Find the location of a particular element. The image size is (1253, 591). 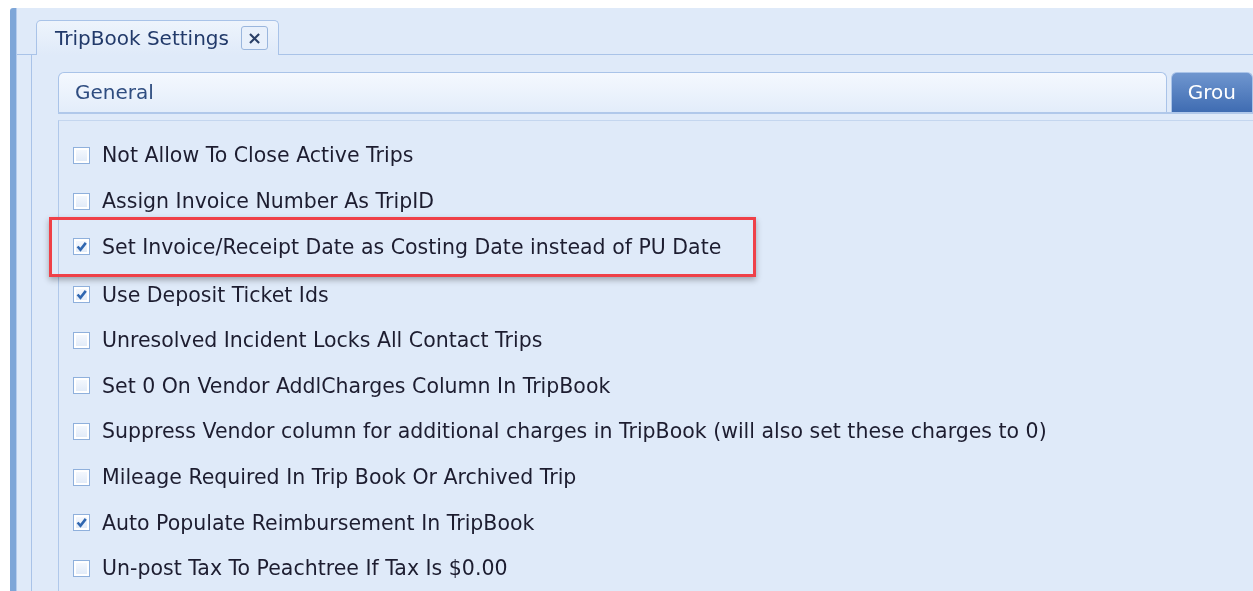

option-label: Use Deposit Ticket Ids is located at coordinates (215, 294).